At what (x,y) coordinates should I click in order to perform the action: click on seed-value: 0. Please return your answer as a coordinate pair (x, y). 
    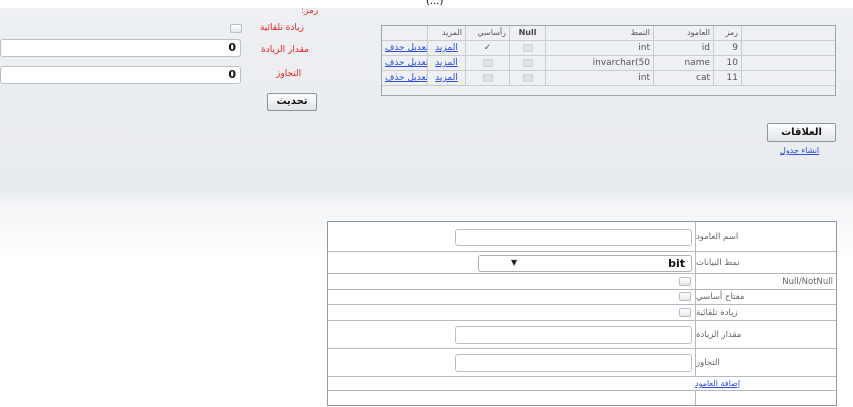
    Looking at the image, I should click on (232, 74).